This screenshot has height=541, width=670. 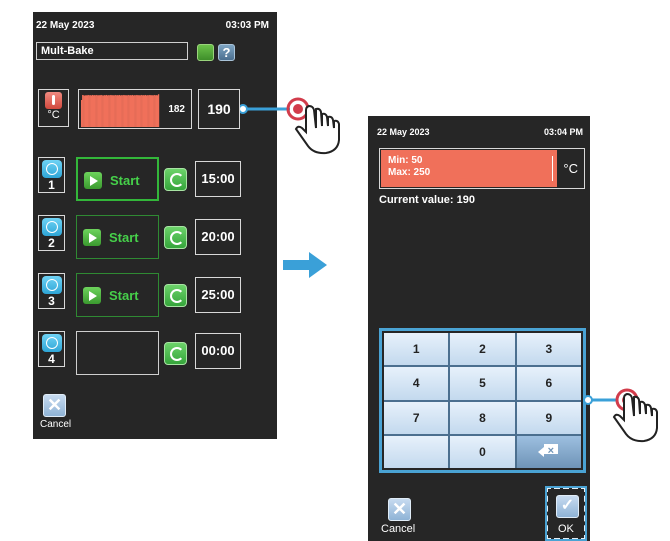 I want to click on min-label: Min: 50, so click(x=405, y=160).